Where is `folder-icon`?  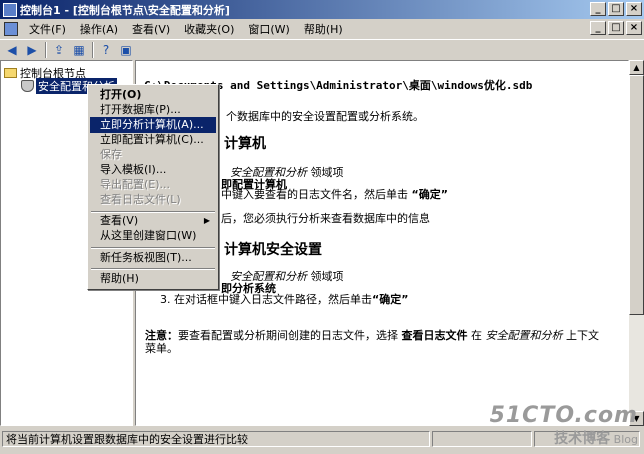 folder-icon is located at coordinates (10, 73).